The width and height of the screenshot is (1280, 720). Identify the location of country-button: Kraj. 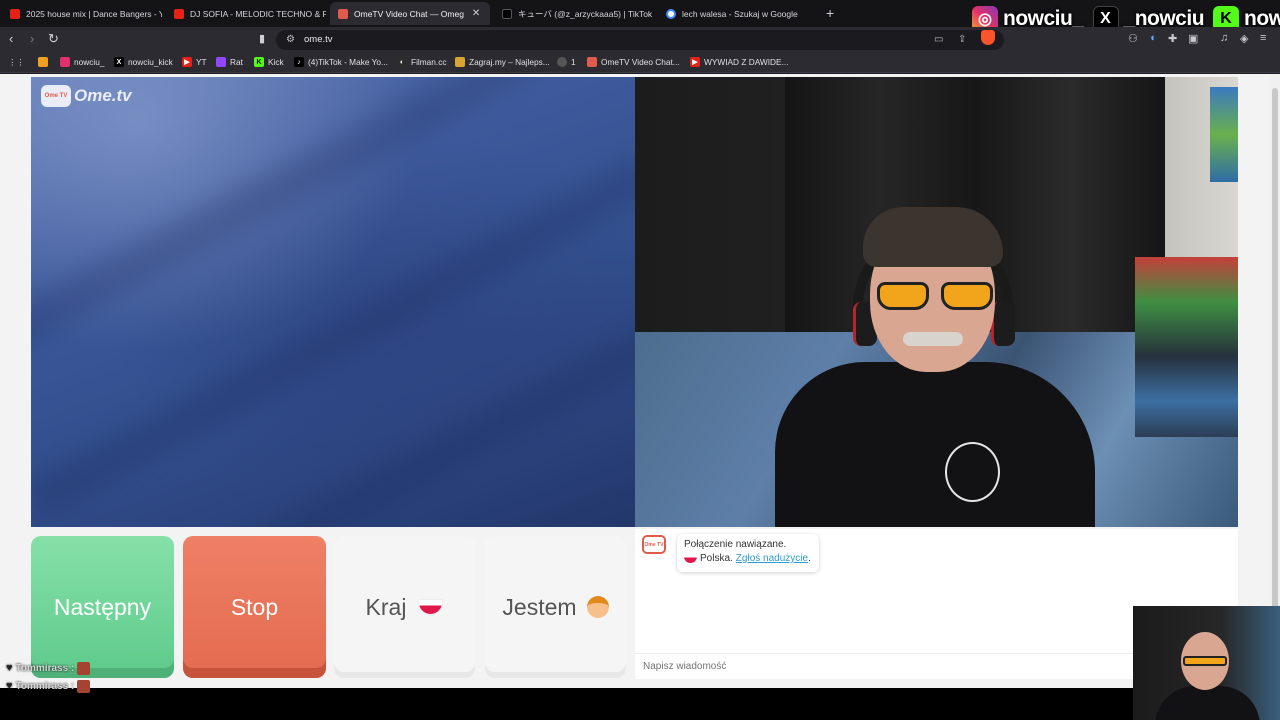
(404, 607).